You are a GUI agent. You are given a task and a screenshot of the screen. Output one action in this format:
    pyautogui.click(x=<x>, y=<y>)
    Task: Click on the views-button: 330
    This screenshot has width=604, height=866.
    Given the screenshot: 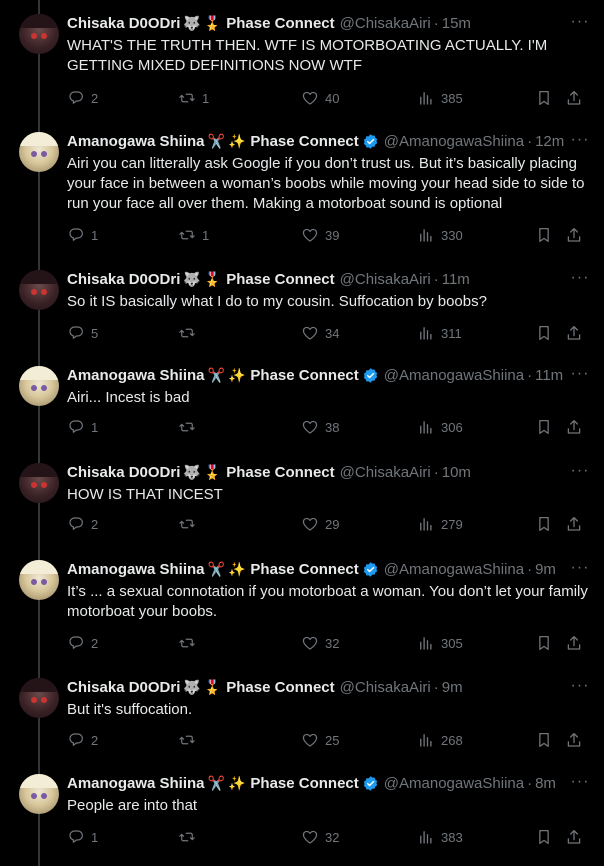 What is the action you would take?
    pyautogui.click(x=440, y=235)
    